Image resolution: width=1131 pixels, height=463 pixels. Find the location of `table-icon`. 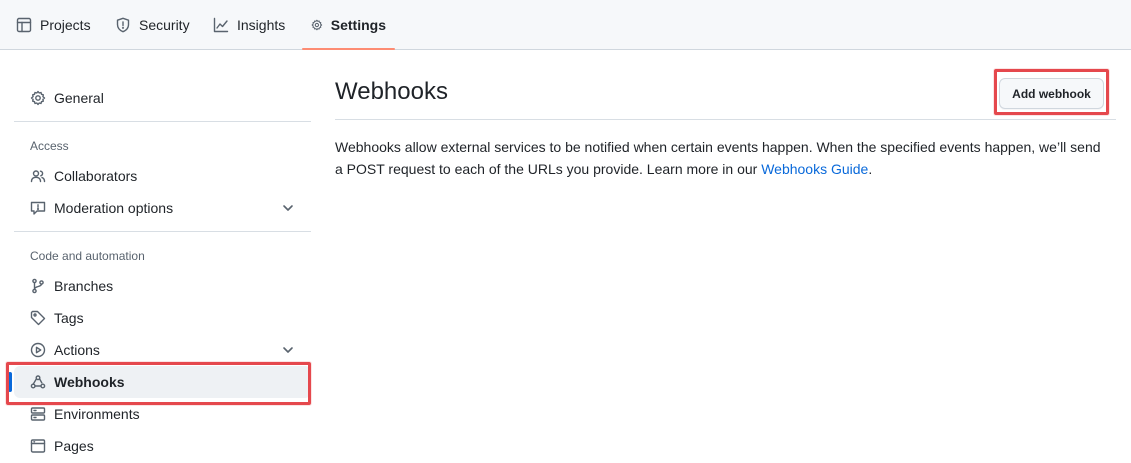

table-icon is located at coordinates (24, 25).